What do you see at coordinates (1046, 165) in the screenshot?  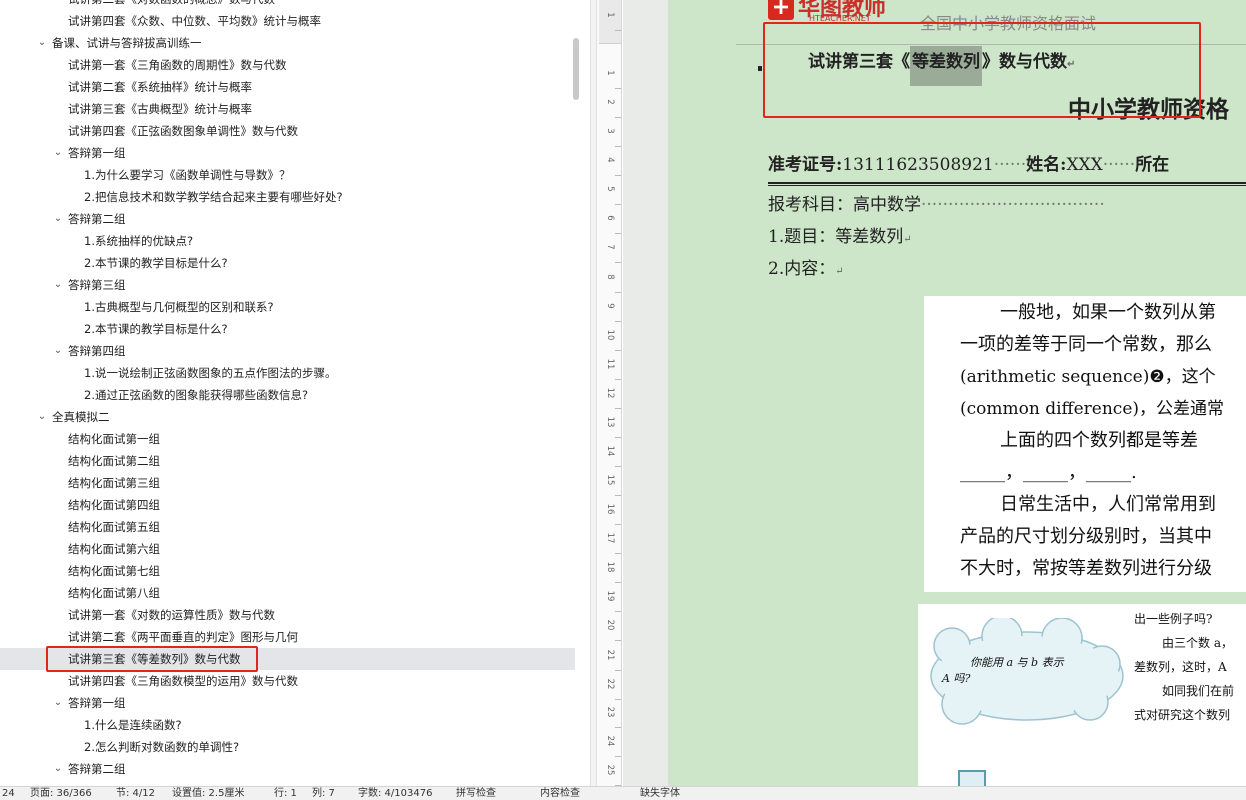 I see `name-label: 姓名:` at bounding box center [1046, 165].